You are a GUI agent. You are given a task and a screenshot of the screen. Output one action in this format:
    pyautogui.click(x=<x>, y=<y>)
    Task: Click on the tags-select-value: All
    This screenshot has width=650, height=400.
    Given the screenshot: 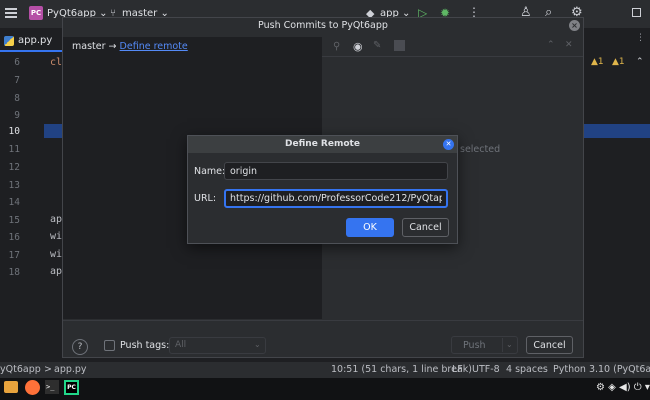 What is the action you would take?
    pyautogui.click(x=181, y=345)
    